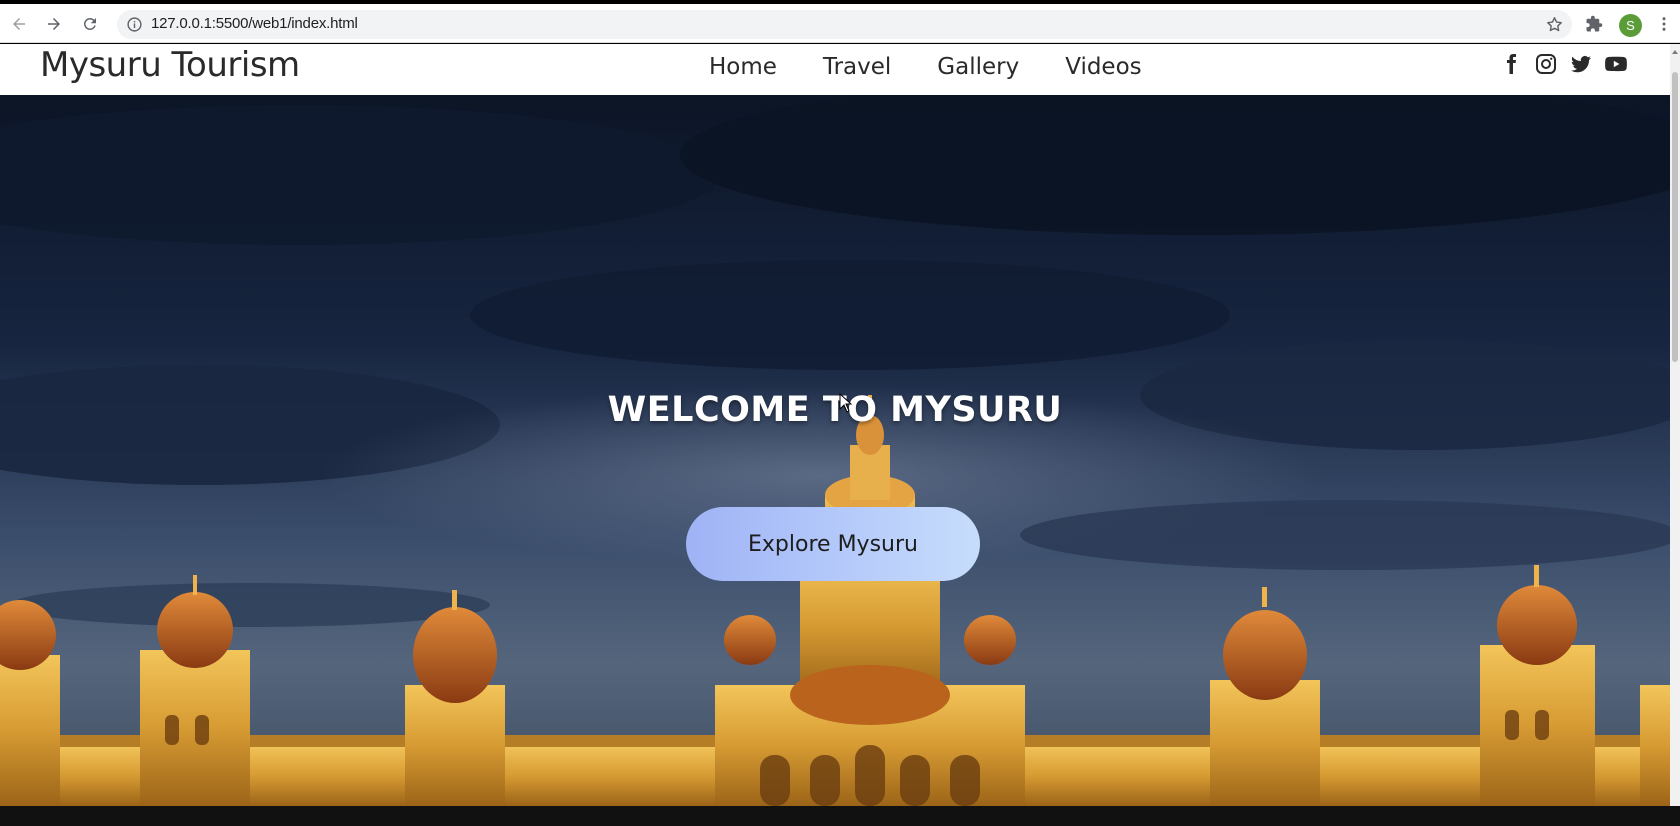 The image size is (1680, 826). I want to click on browser-toolbar: 127.0.0.1:5500/web1/index.html S, so click(840, 23).